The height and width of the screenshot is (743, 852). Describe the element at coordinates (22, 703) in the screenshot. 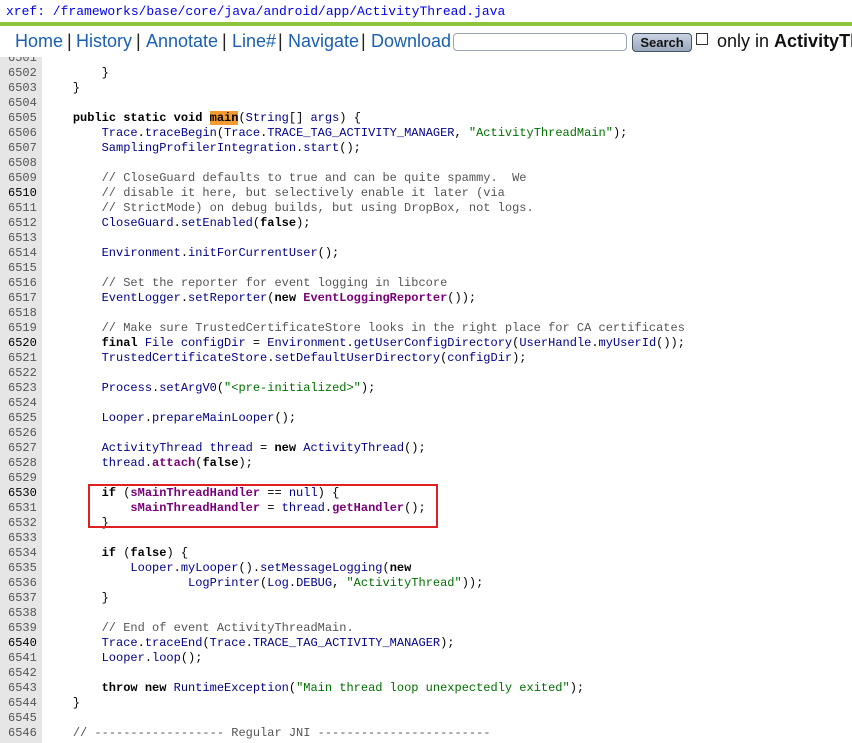

I see `line-number-link: 6544` at that location.